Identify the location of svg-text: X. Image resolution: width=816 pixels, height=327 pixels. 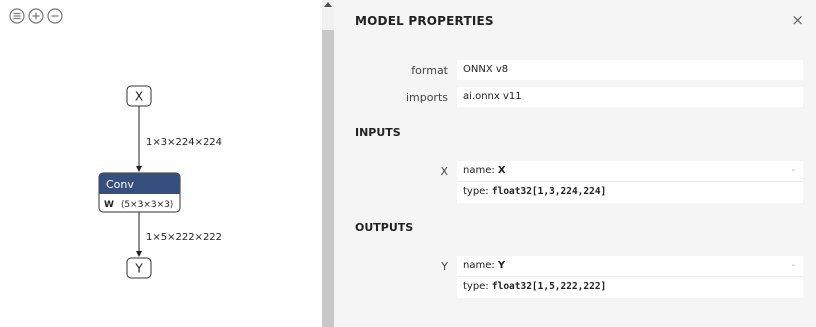
(139, 97).